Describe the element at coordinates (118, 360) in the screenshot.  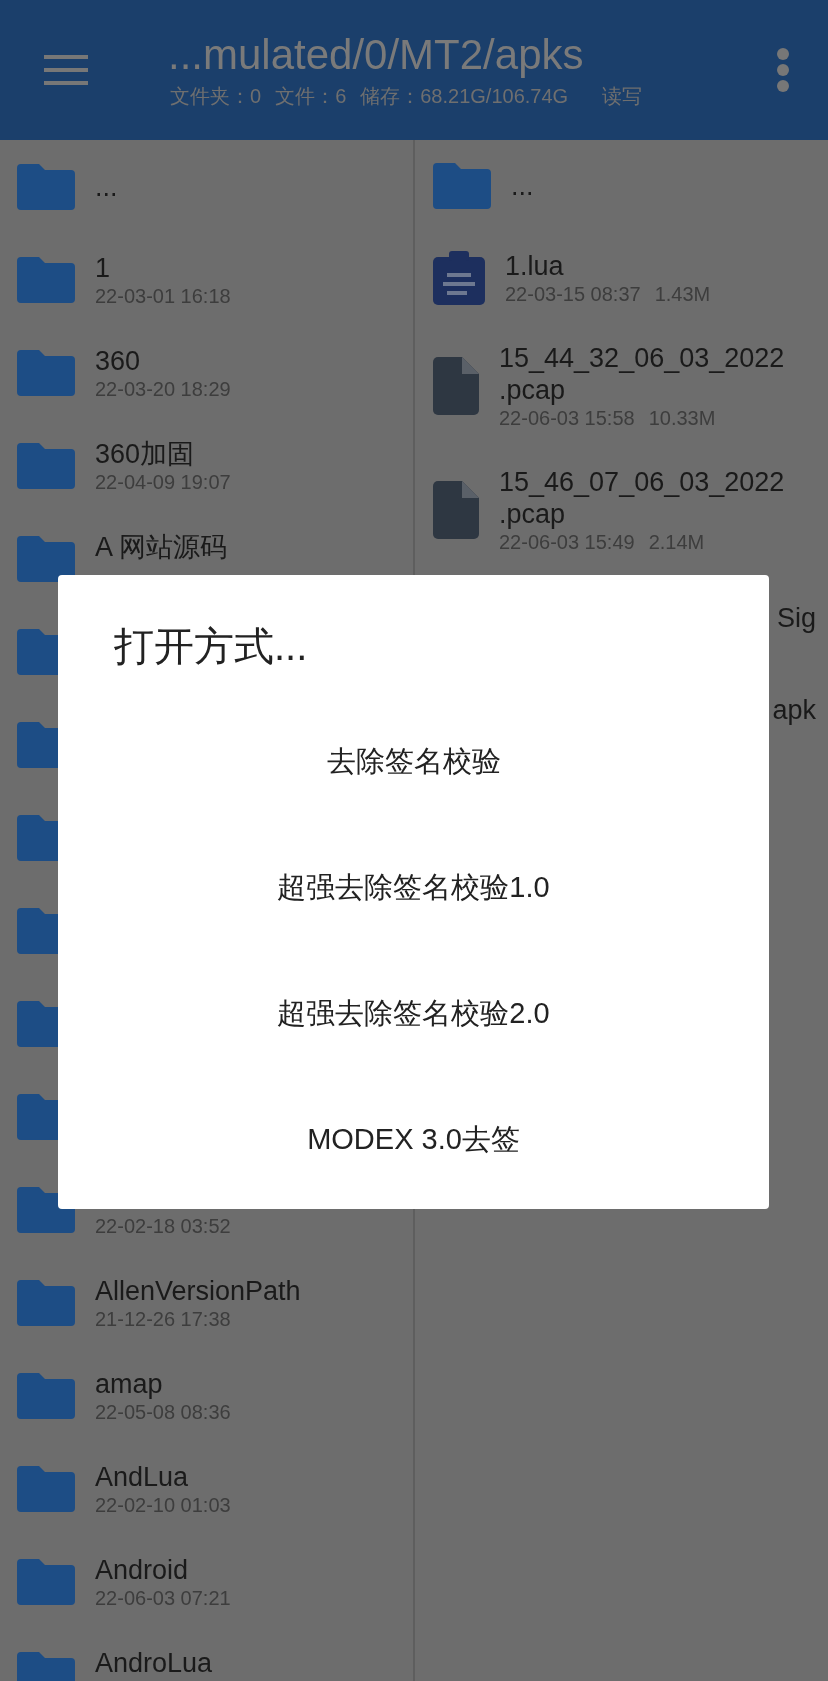
I see `file-name: 360` at that location.